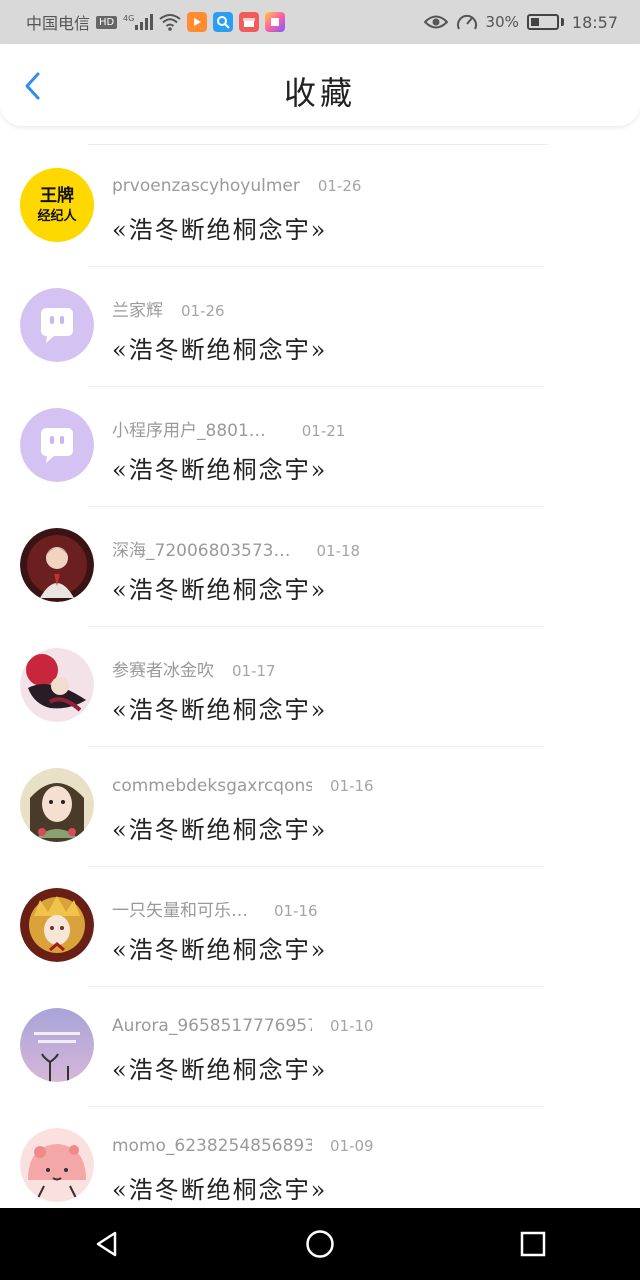  I want to click on list-item: 小程序用户_8801… 01-21 «浩冬断绝桐念宇», so click(320, 436).